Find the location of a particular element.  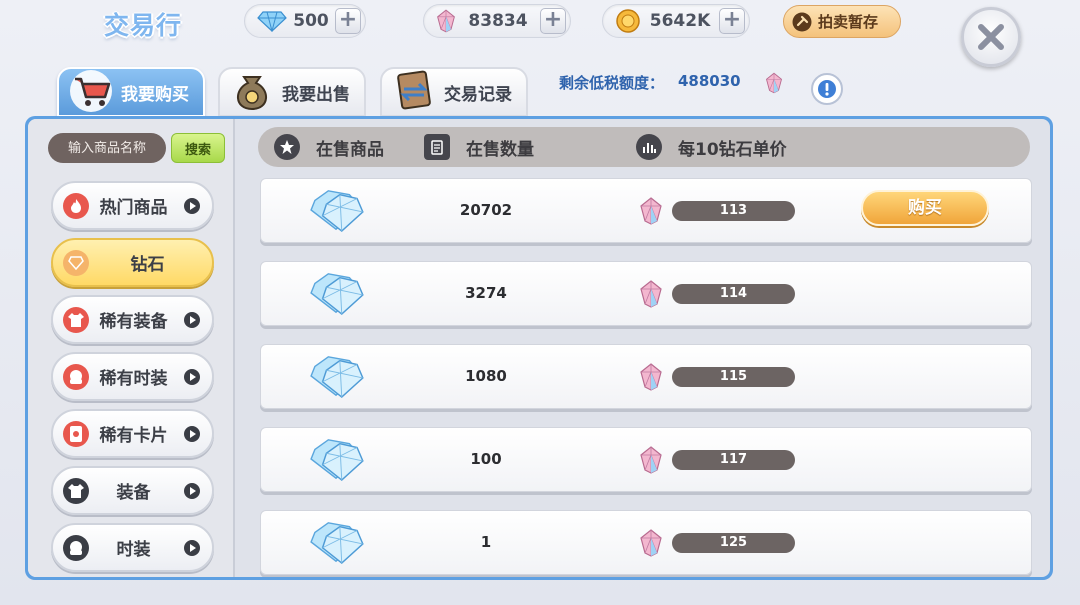

diamond-currency: 500 + is located at coordinates (305, 21).